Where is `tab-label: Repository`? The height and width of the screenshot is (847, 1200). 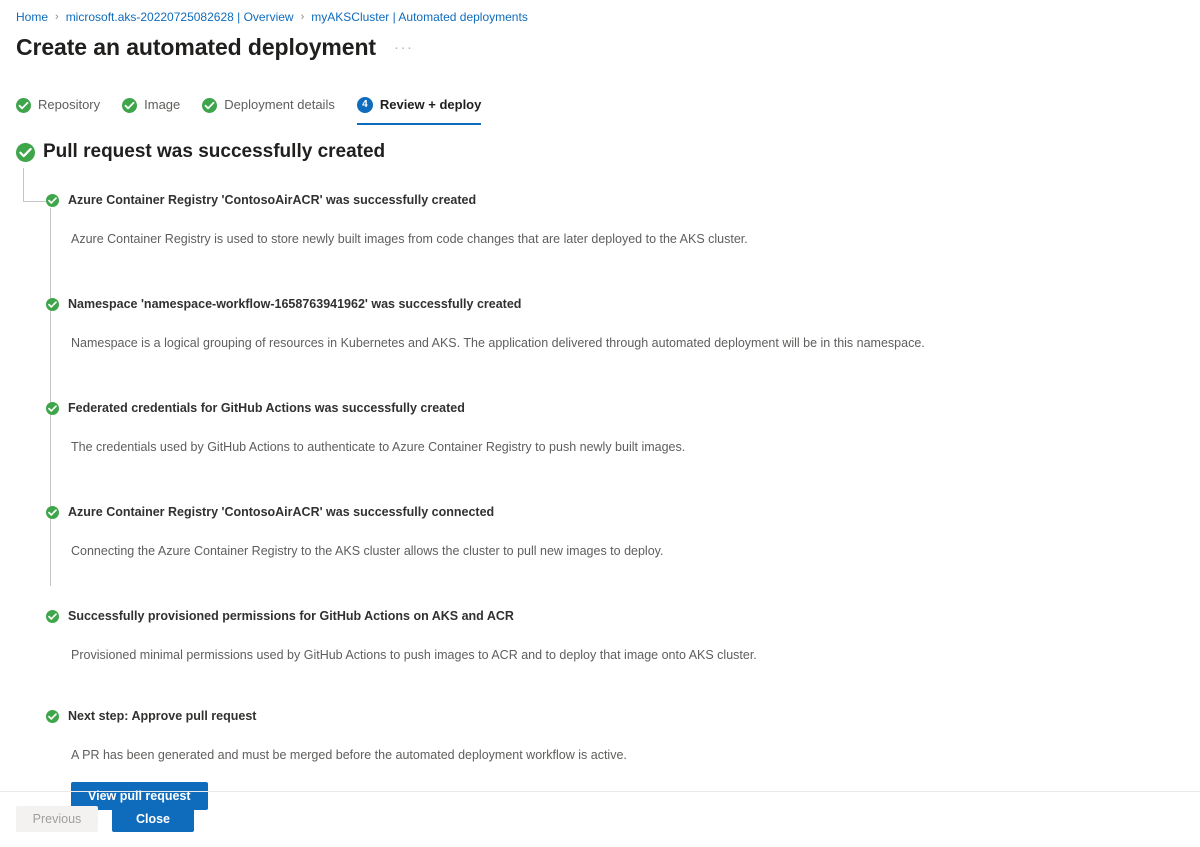 tab-label: Repository is located at coordinates (69, 104).